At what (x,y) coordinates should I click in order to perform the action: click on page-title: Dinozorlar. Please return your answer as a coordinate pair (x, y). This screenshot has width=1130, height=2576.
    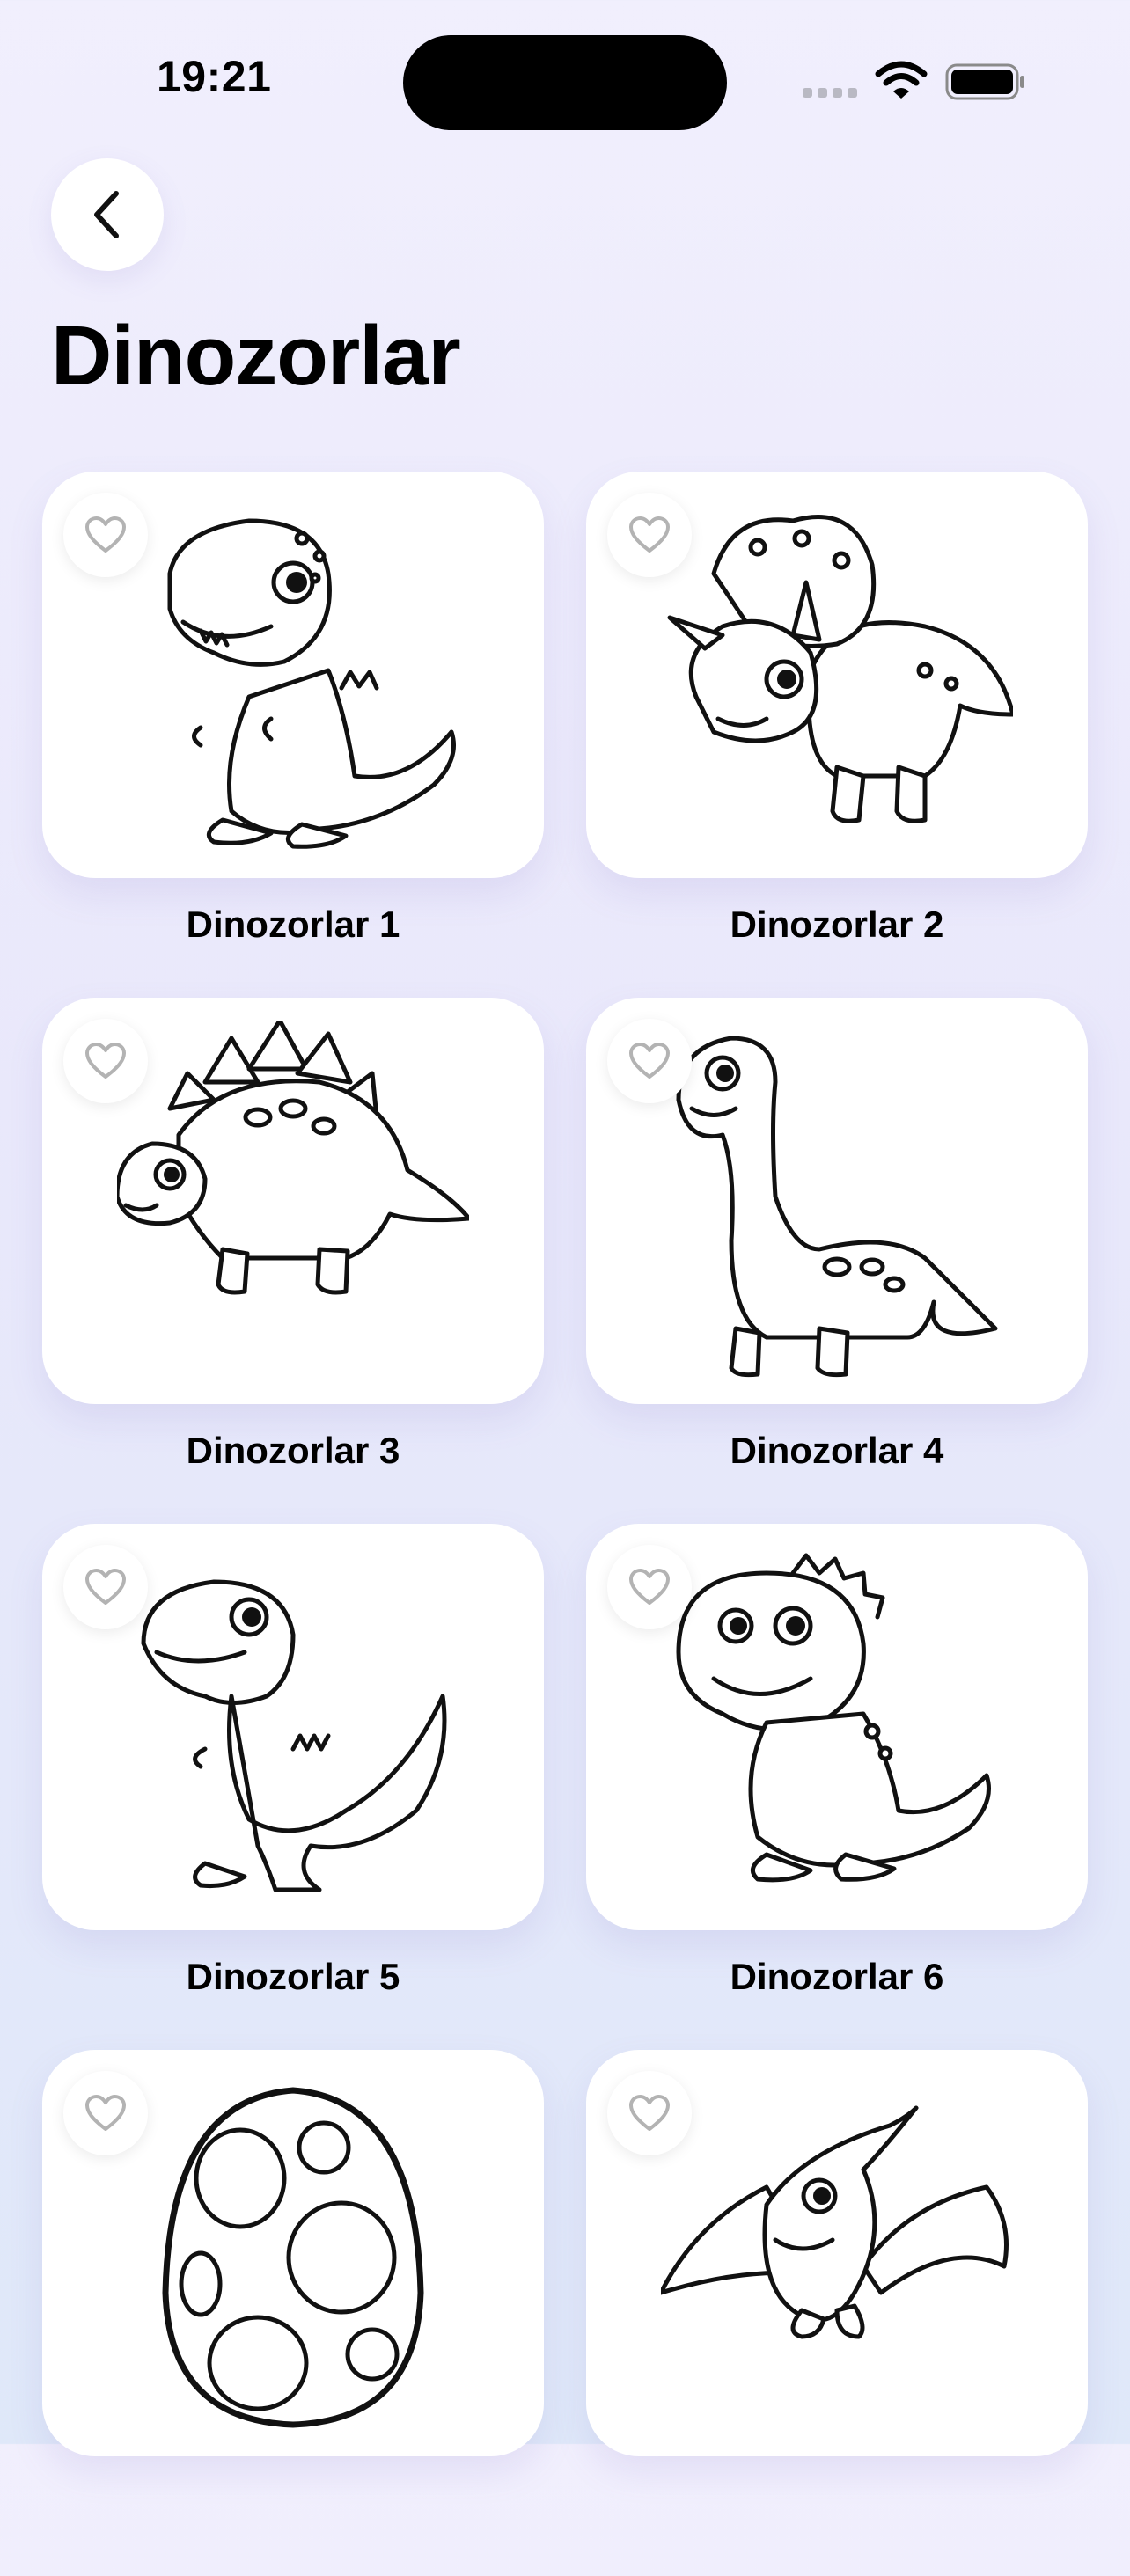
    Looking at the image, I should click on (256, 356).